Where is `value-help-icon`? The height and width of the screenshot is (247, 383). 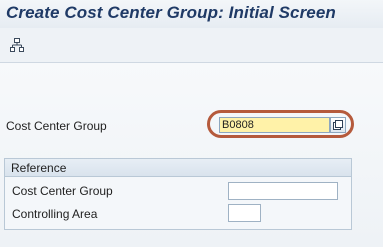
value-help-icon is located at coordinates (338, 125).